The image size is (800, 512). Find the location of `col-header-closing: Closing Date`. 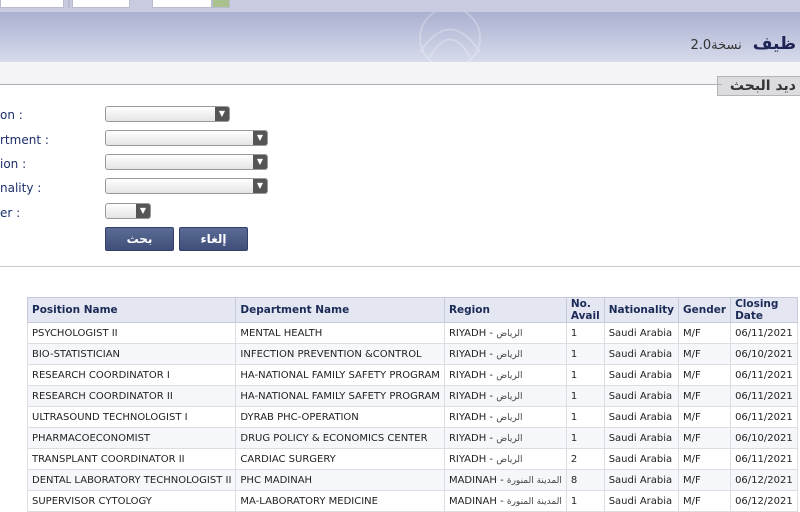

col-header-closing: Closing Date is located at coordinates (764, 310).